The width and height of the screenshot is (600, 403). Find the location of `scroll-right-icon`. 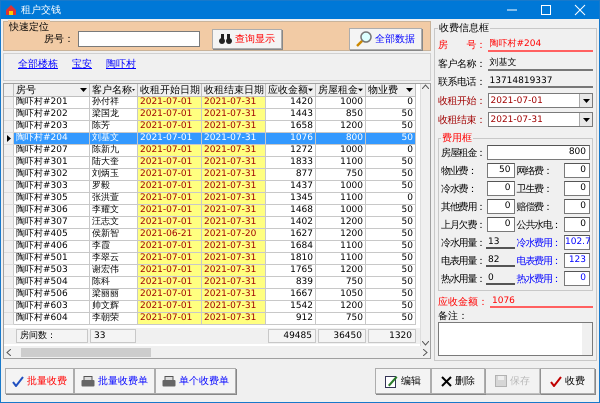

scroll-right-icon is located at coordinates (425, 352).